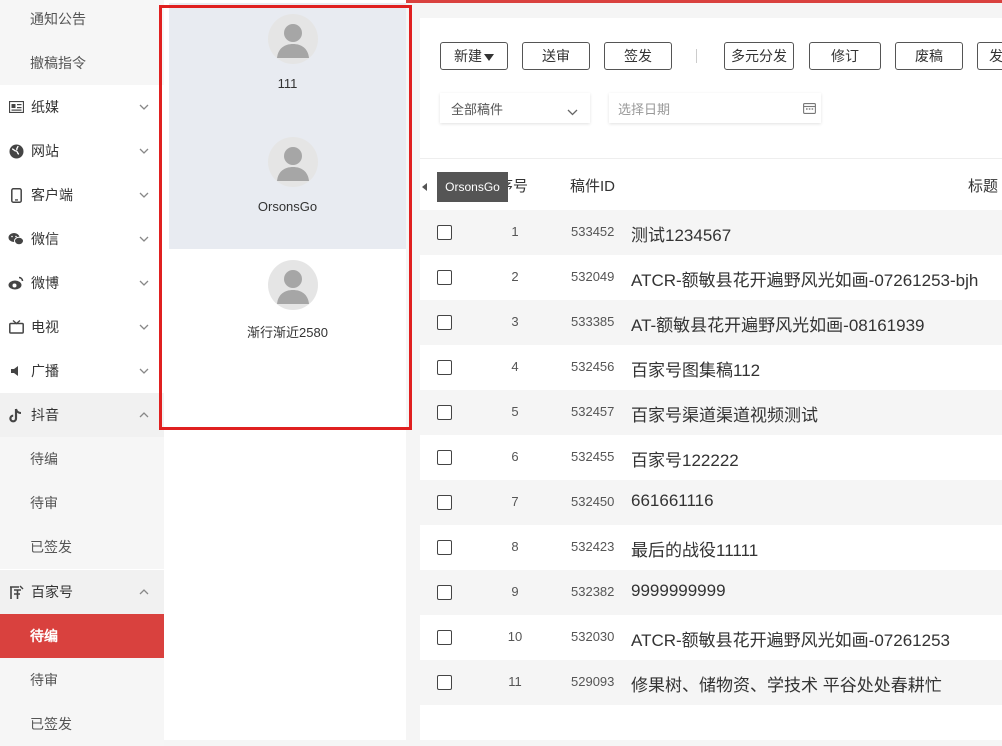  I want to click on sidebar-item-baijia: 百家号, so click(82, 592).